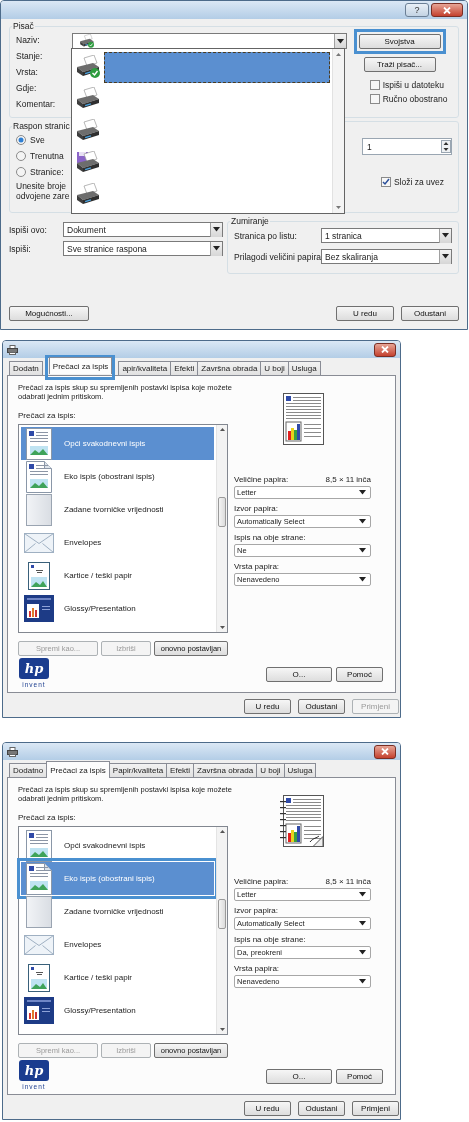  What do you see at coordinates (250, 221) in the screenshot?
I see `group-title: Zumiranje` at bounding box center [250, 221].